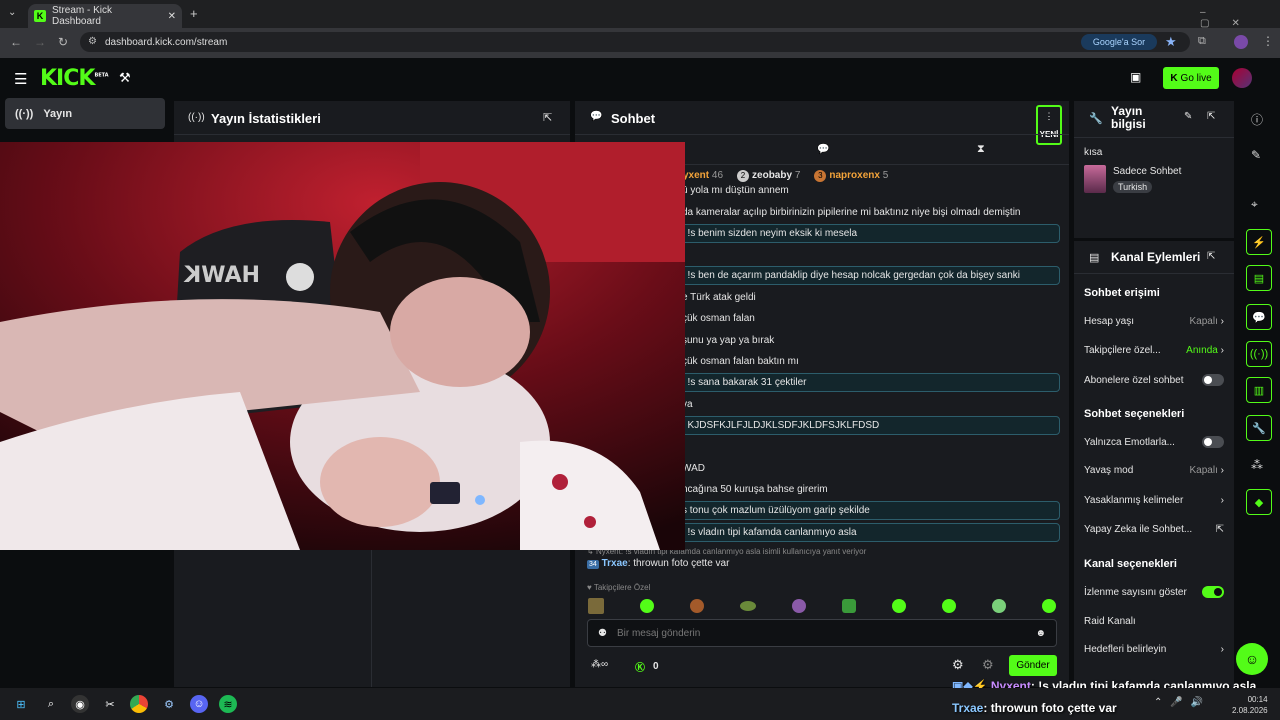  Describe the element at coordinates (1241, 42) in the screenshot. I see `profile-avatar` at that location.